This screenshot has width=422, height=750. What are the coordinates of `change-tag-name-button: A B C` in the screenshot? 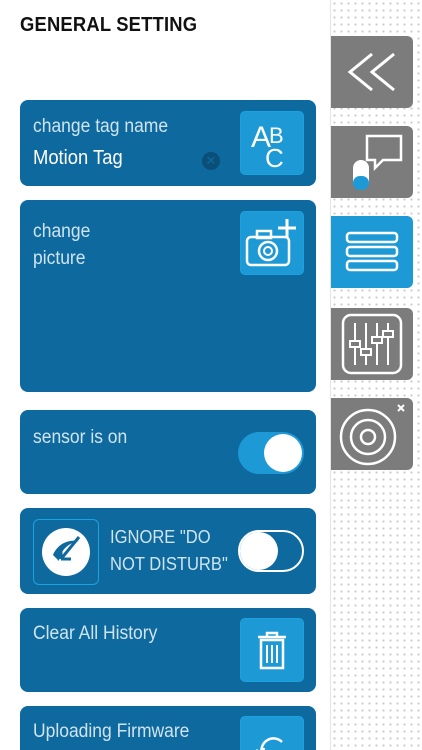 It's located at (272, 143).